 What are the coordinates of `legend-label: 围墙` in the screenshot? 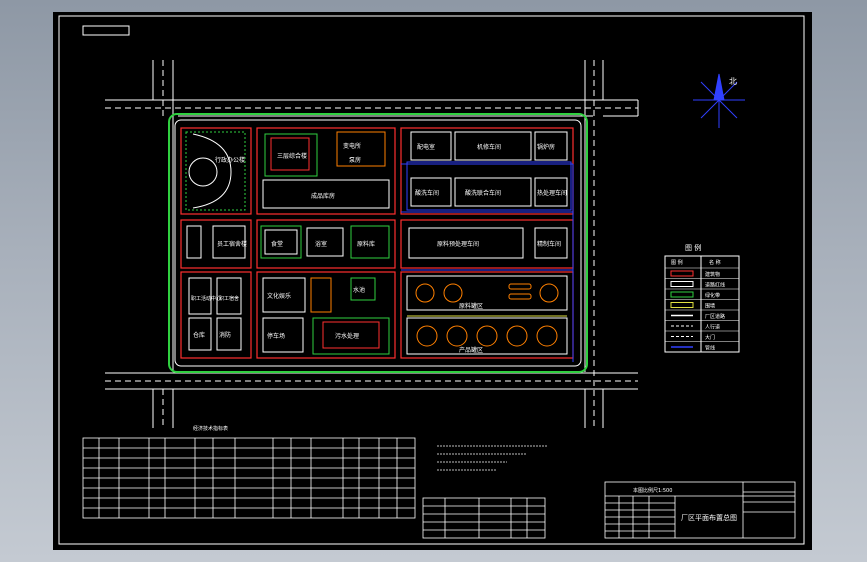 It's located at (710, 306).